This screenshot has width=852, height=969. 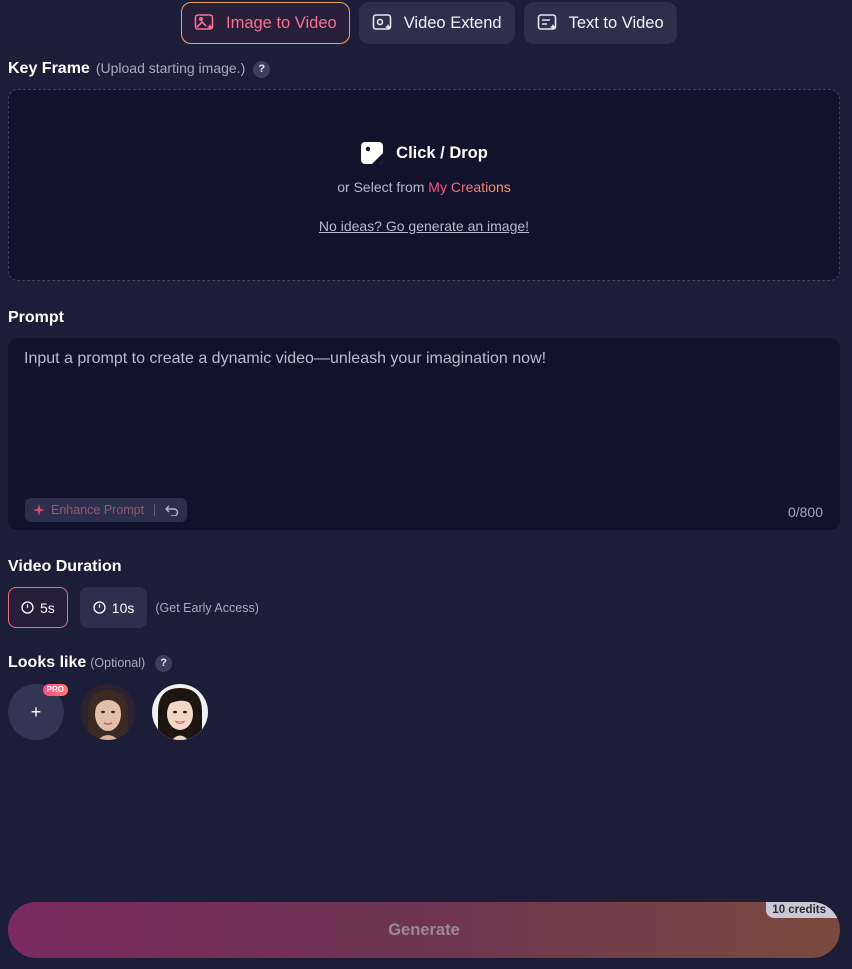 I want to click on video-duration-heading: Video Duration, so click(x=65, y=566).